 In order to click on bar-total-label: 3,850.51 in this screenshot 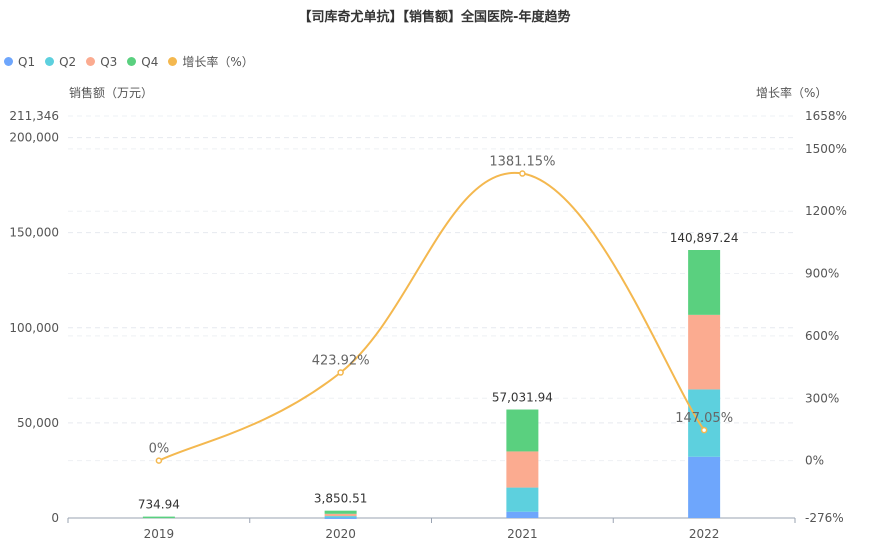, I will do `click(340, 499)`.